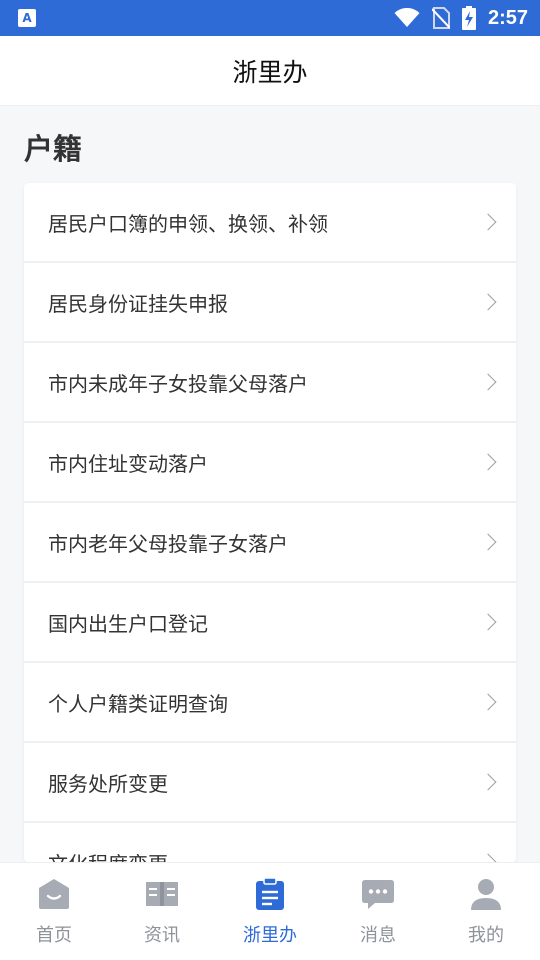 This screenshot has height=960, width=540. What do you see at coordinates (270, 18) in the screenshot?
I see `status-bar: A 2:57` at bounding box center [270, 18].